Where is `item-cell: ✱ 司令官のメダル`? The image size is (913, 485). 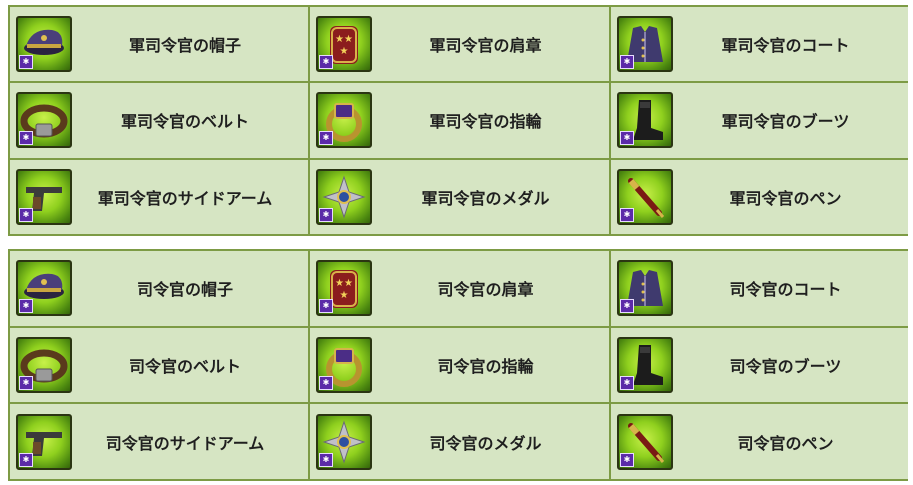
item-cell: ✱ 司令官のメダル is located at coordinates (459, 441).